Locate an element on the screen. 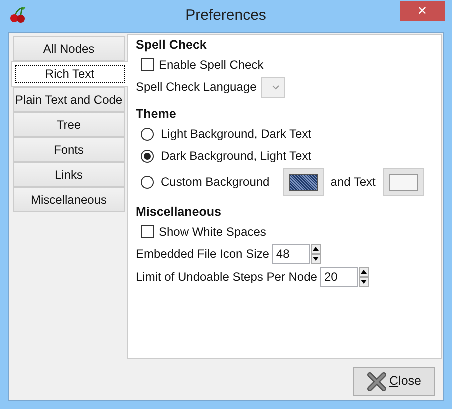 The image size is (452, 409). tab: Rich Text is located at coordinates (69, 74).